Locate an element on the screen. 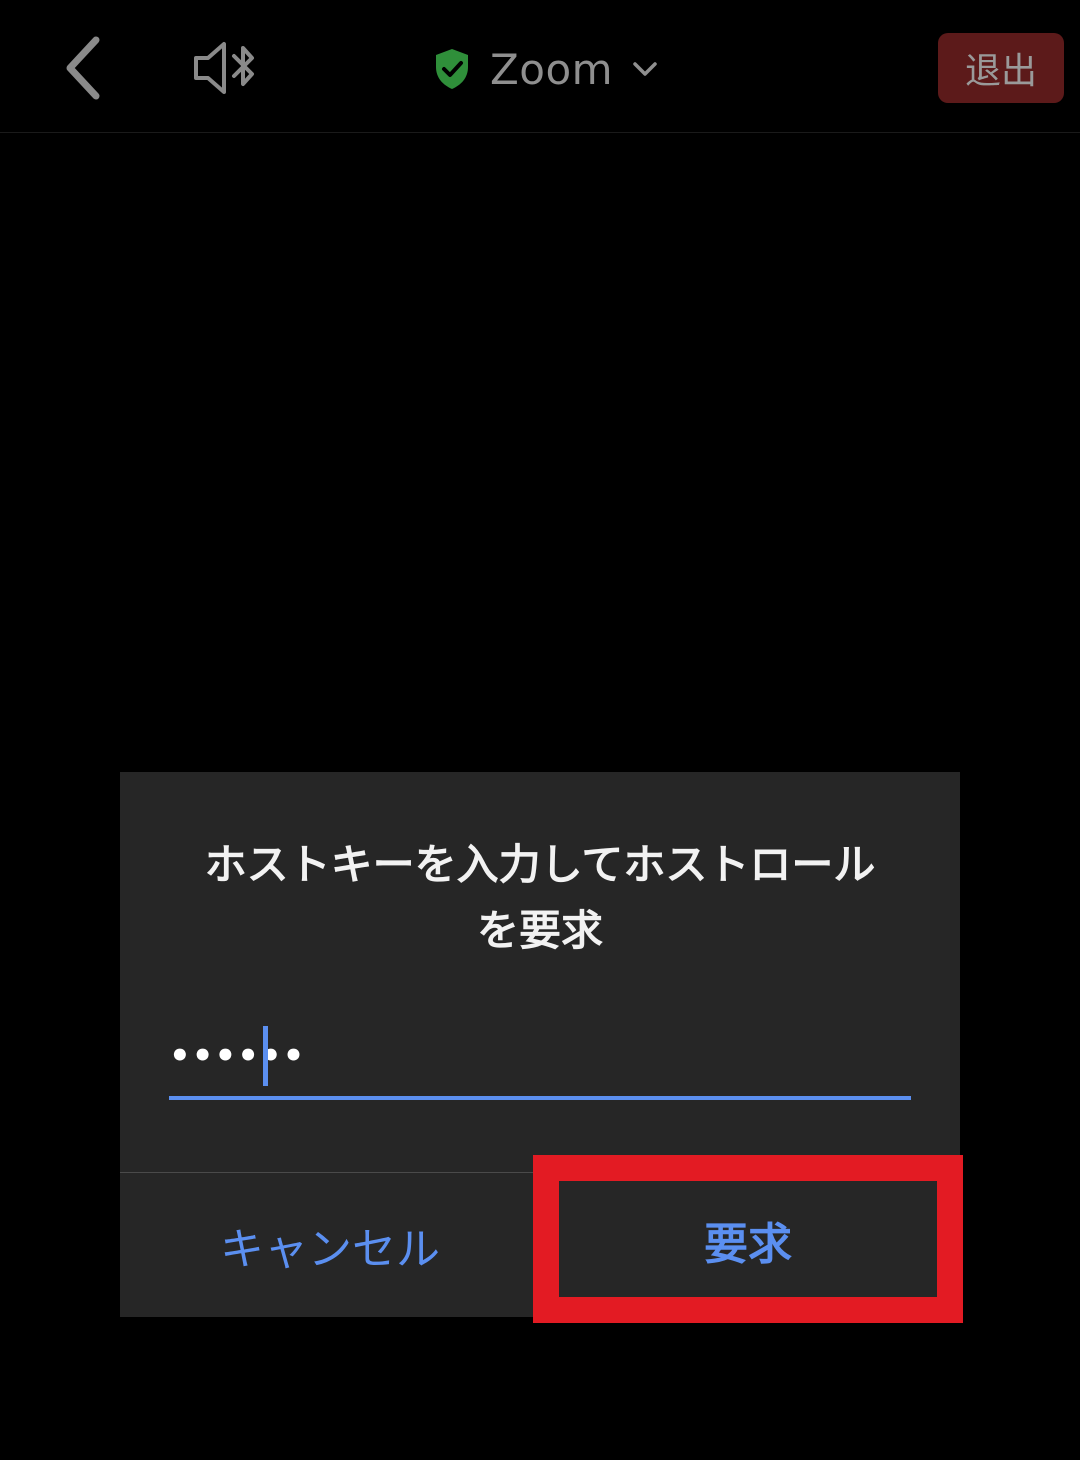 The width and height of the screenshot is (1080, 1460). request-button: 要求 is located at coordinates (748, 1240).